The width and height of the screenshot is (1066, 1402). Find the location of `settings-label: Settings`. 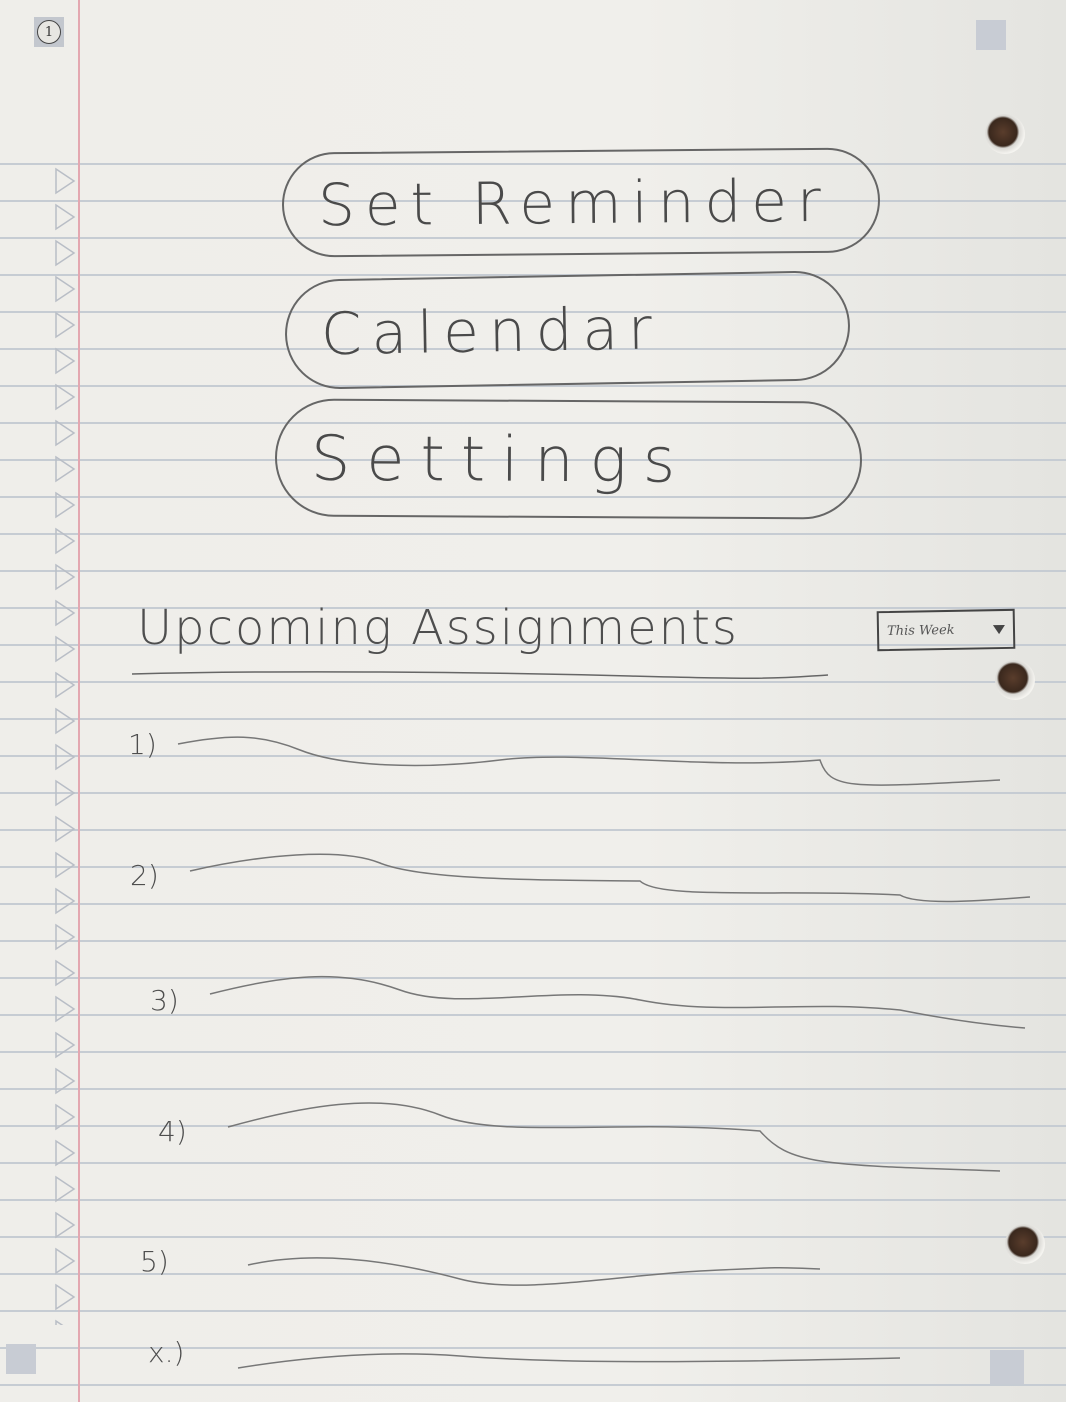

settings-label: Settings is located at coordinates (501, 459).